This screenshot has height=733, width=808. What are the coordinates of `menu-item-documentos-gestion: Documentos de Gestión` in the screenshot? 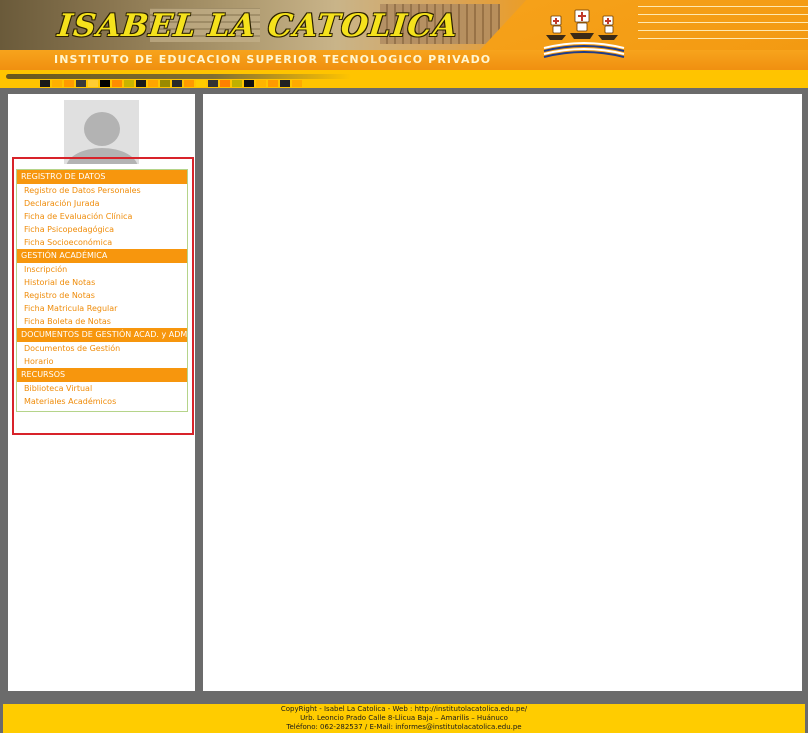 It's located at (102, 348).